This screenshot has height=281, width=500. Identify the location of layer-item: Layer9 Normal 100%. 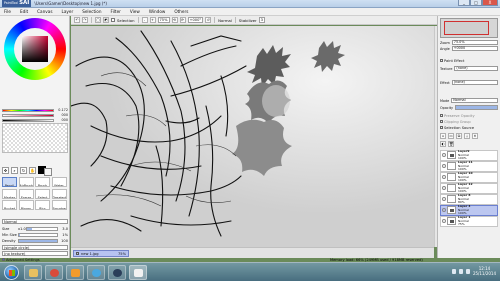
(469, 155).